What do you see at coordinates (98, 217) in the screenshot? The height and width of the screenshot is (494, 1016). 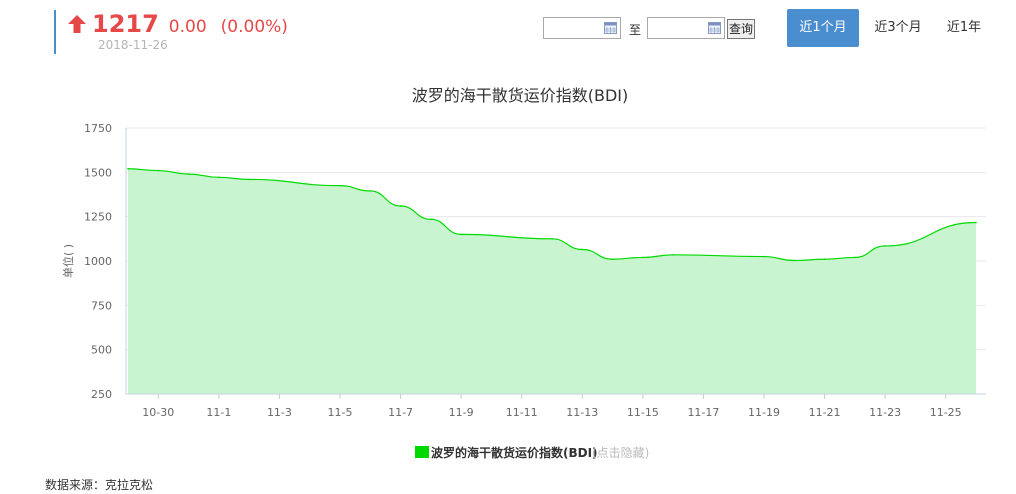 I see `y-tick-label: 1250` at bounding box center [98, 217].